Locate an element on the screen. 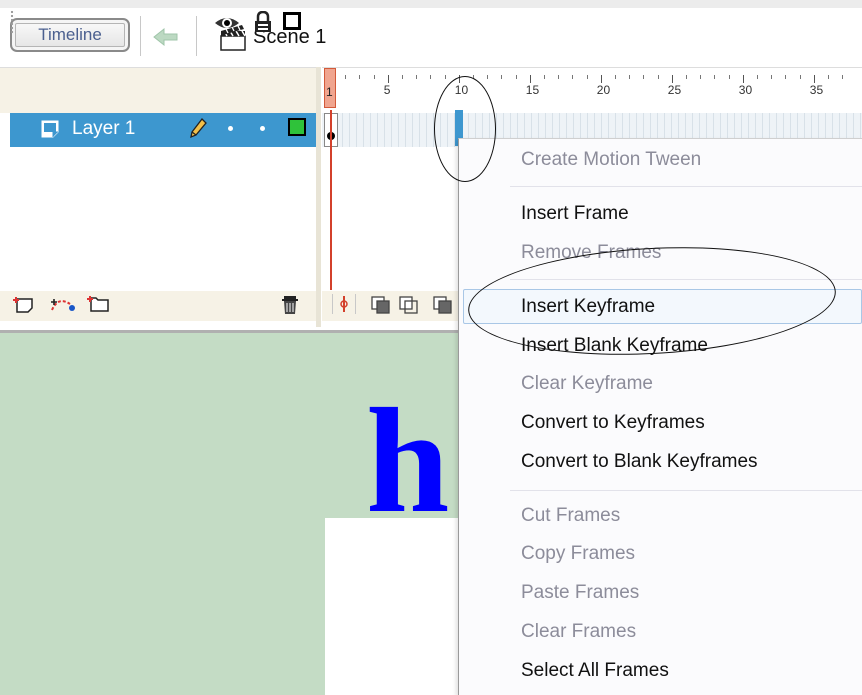 This screenshot has height=695, width=862. playhead-line is located at coordinates (331, 200).